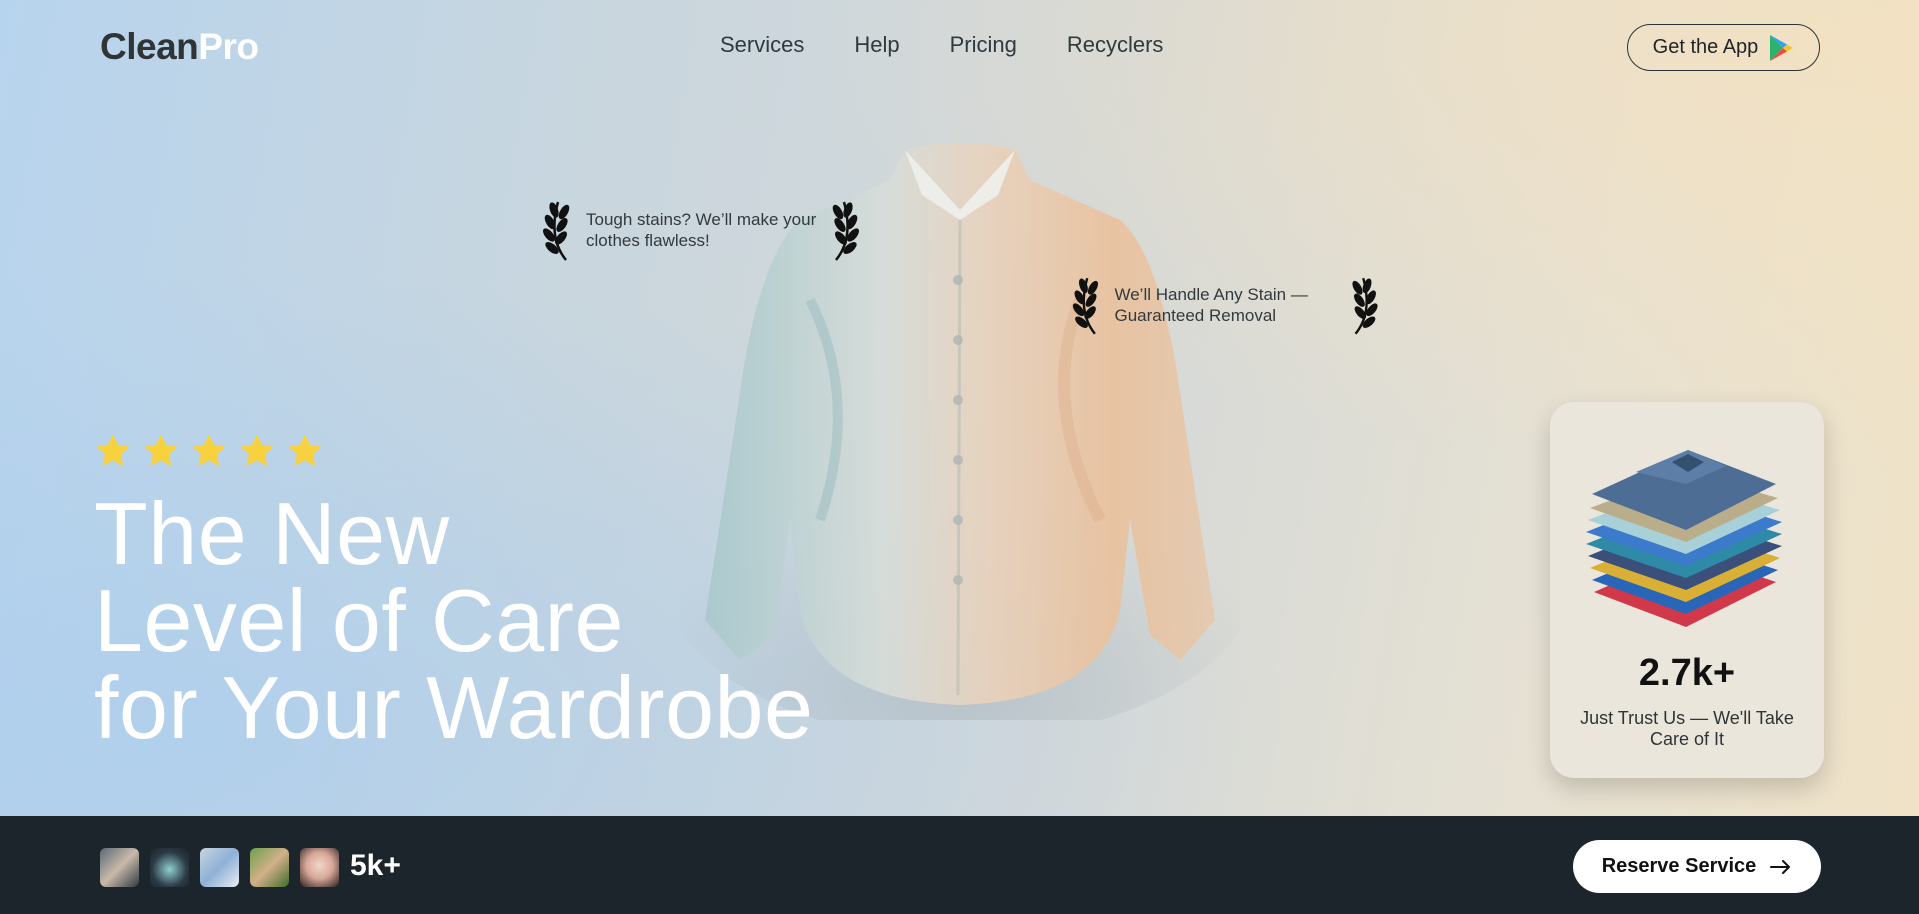 This screenshot has height=914, width=1919. I want to click on rating-stars, so click(209, 451).